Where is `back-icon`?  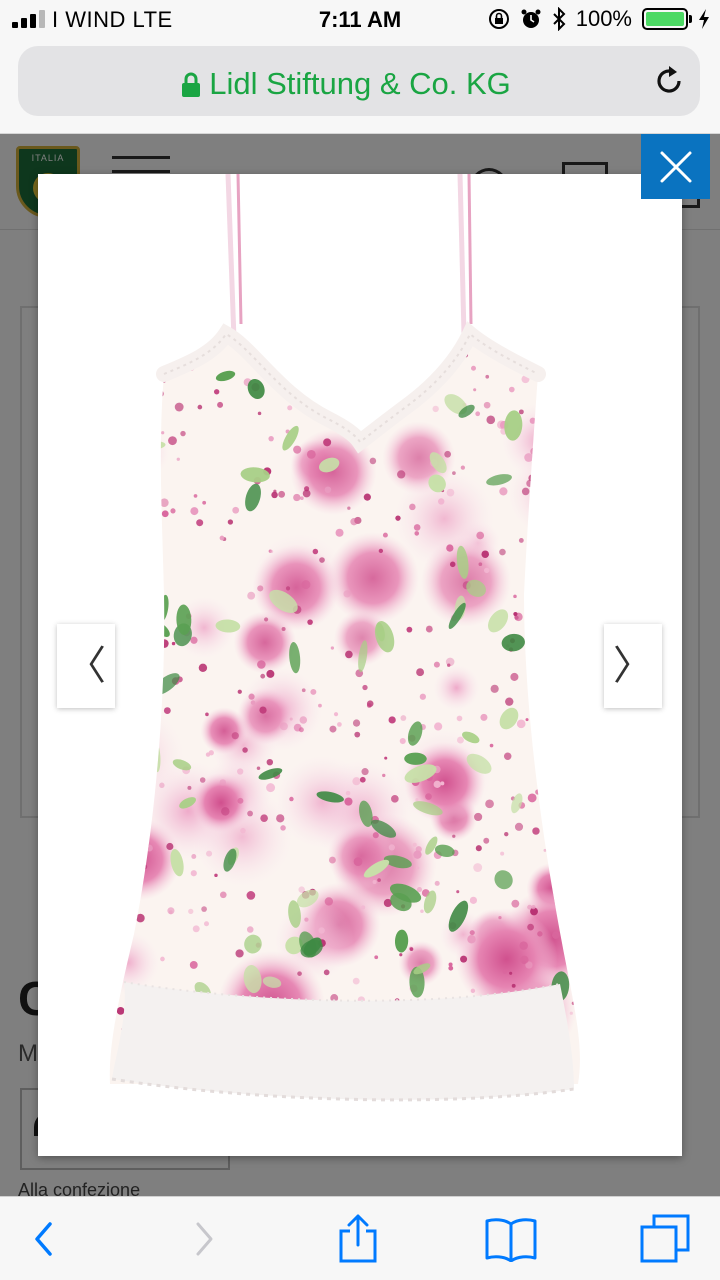
back-icon is located at coordinates (43, 1239).